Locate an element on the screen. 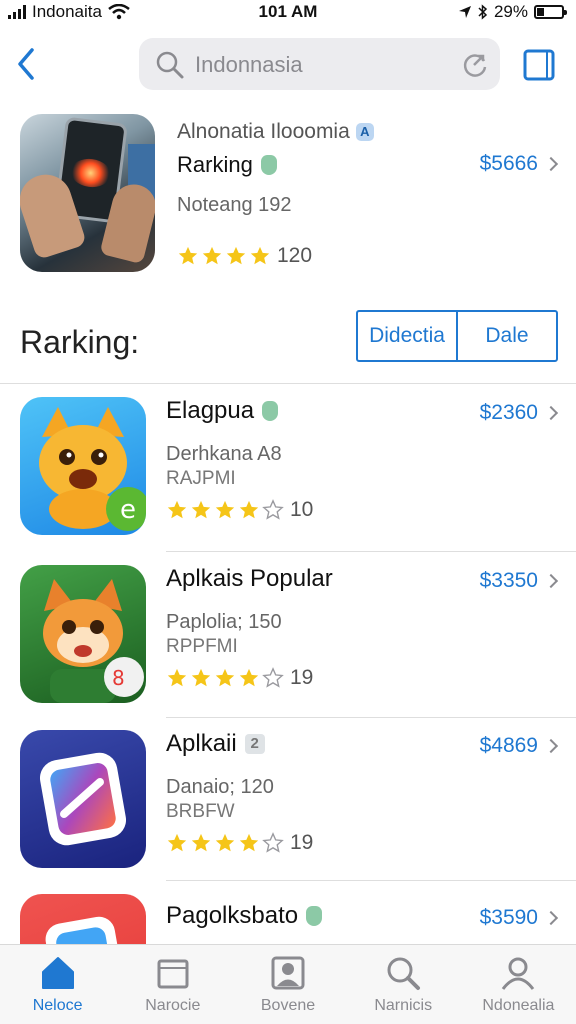 The image size is (576, 1024). app-name-text: Pagolksbato is located at coordinates (232, 915).